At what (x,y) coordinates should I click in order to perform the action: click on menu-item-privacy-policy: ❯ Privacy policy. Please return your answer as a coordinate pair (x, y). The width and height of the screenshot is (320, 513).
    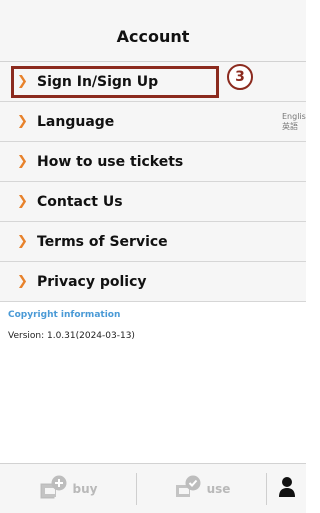
    Looking at the image, I should click on (153, 282).